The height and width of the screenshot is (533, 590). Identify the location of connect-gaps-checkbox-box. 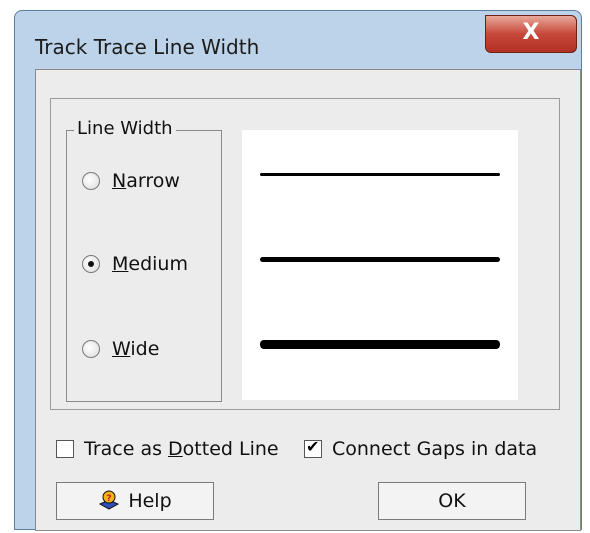
(313, 447).